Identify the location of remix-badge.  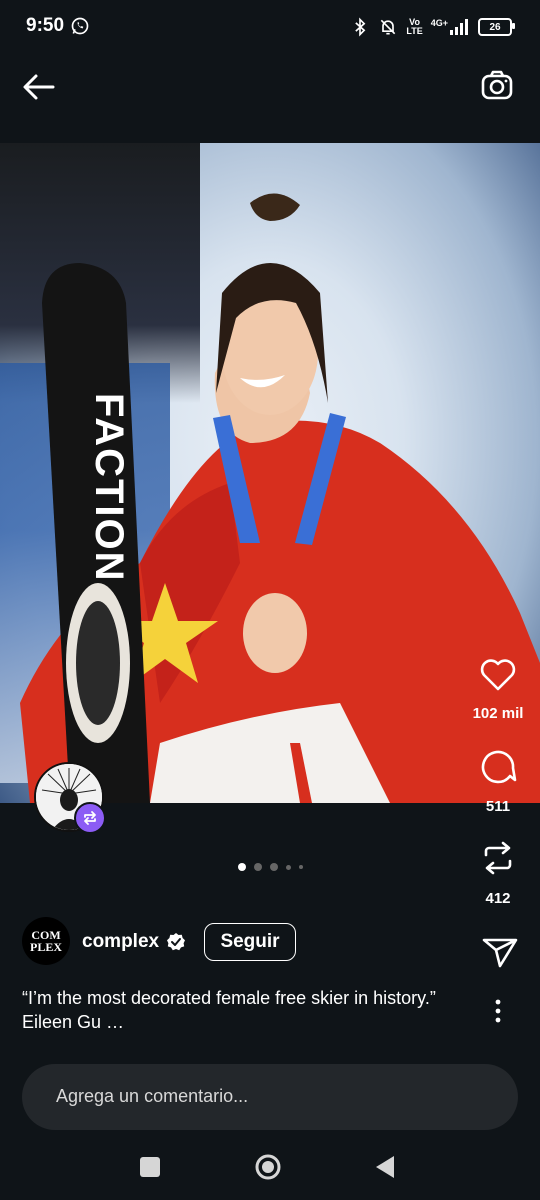
(90, 818).